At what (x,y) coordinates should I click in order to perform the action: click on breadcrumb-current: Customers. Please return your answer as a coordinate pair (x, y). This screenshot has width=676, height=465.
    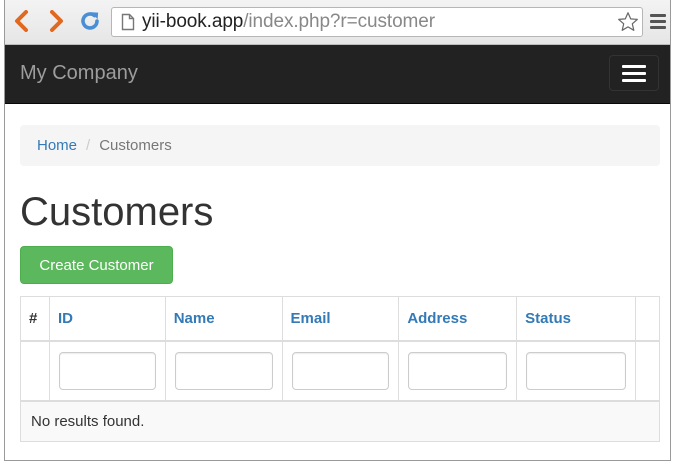
    Looking at the image, I should click on (135, 145).